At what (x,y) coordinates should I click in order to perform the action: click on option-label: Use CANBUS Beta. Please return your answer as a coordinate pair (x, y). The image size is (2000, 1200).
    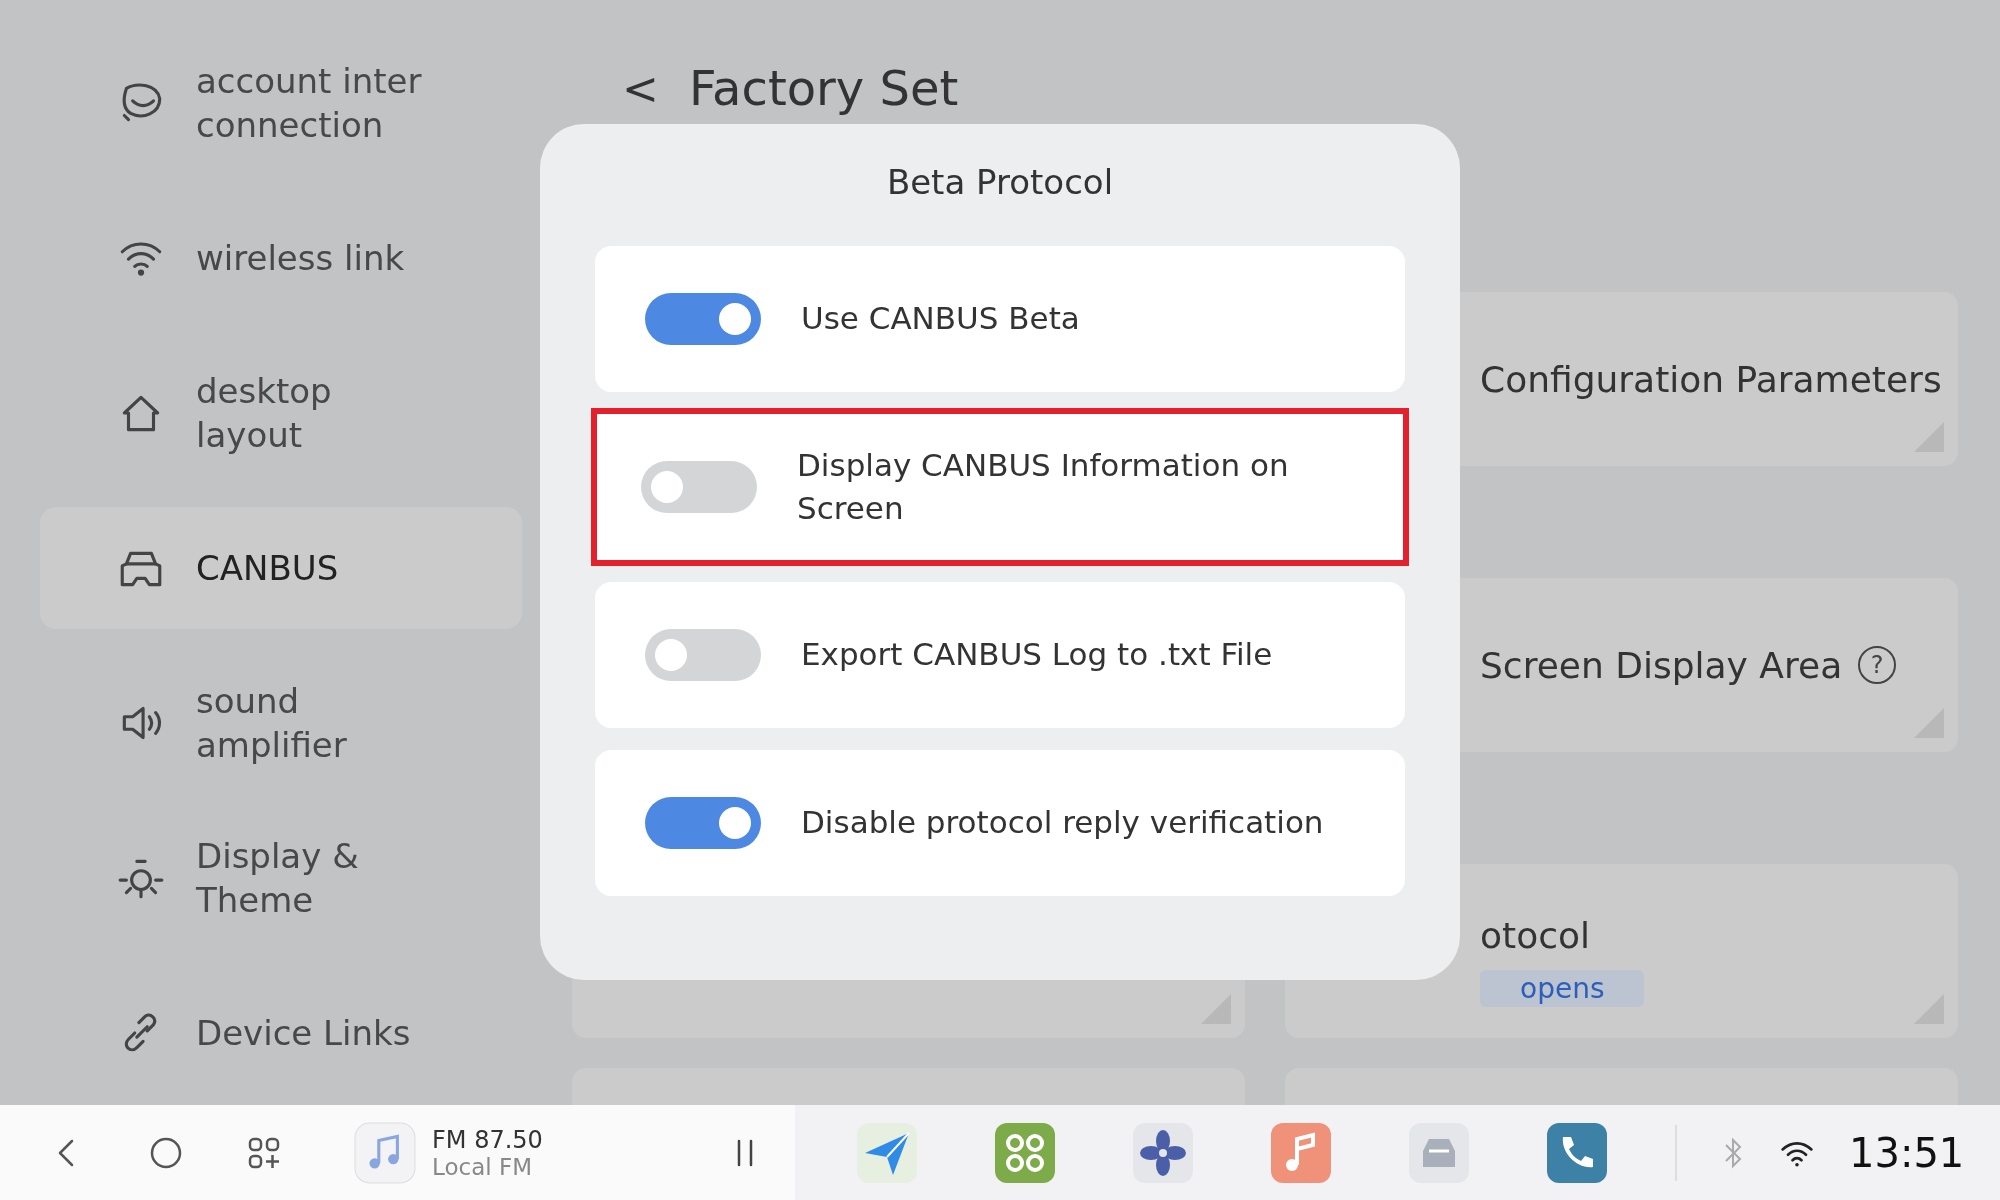
    Looking at the image, I should click on (940, 319).